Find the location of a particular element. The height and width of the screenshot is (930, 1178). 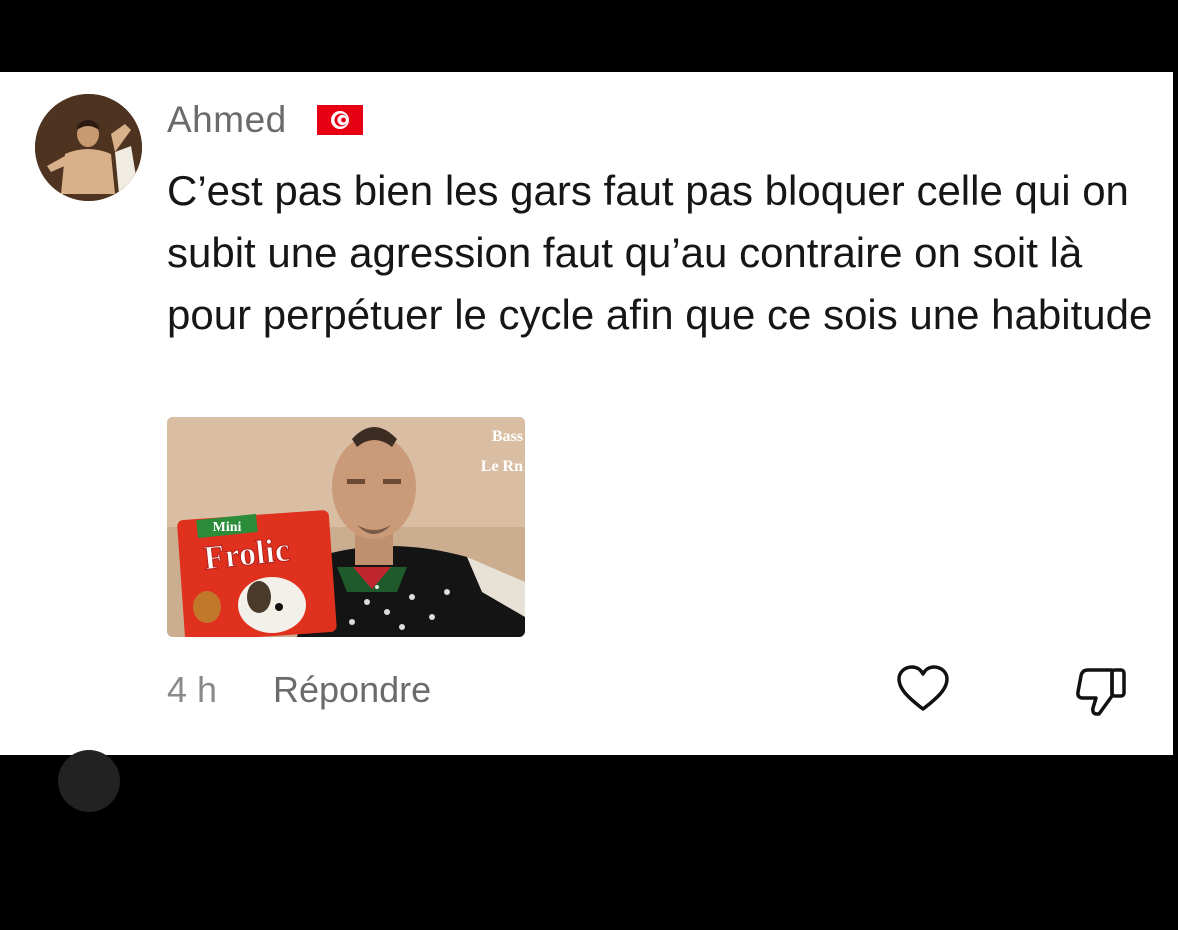

reply-button: Répondre is located at coordinates (352, 690).